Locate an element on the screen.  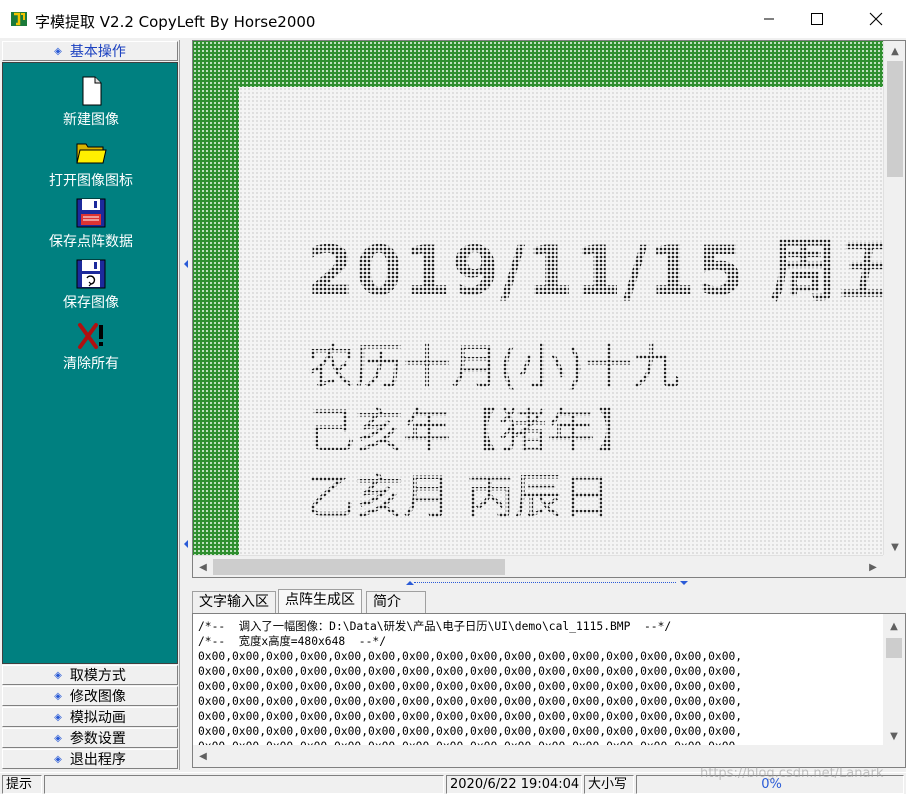
tool-save-image: 保存图像 is located at coordinates (91, 285).